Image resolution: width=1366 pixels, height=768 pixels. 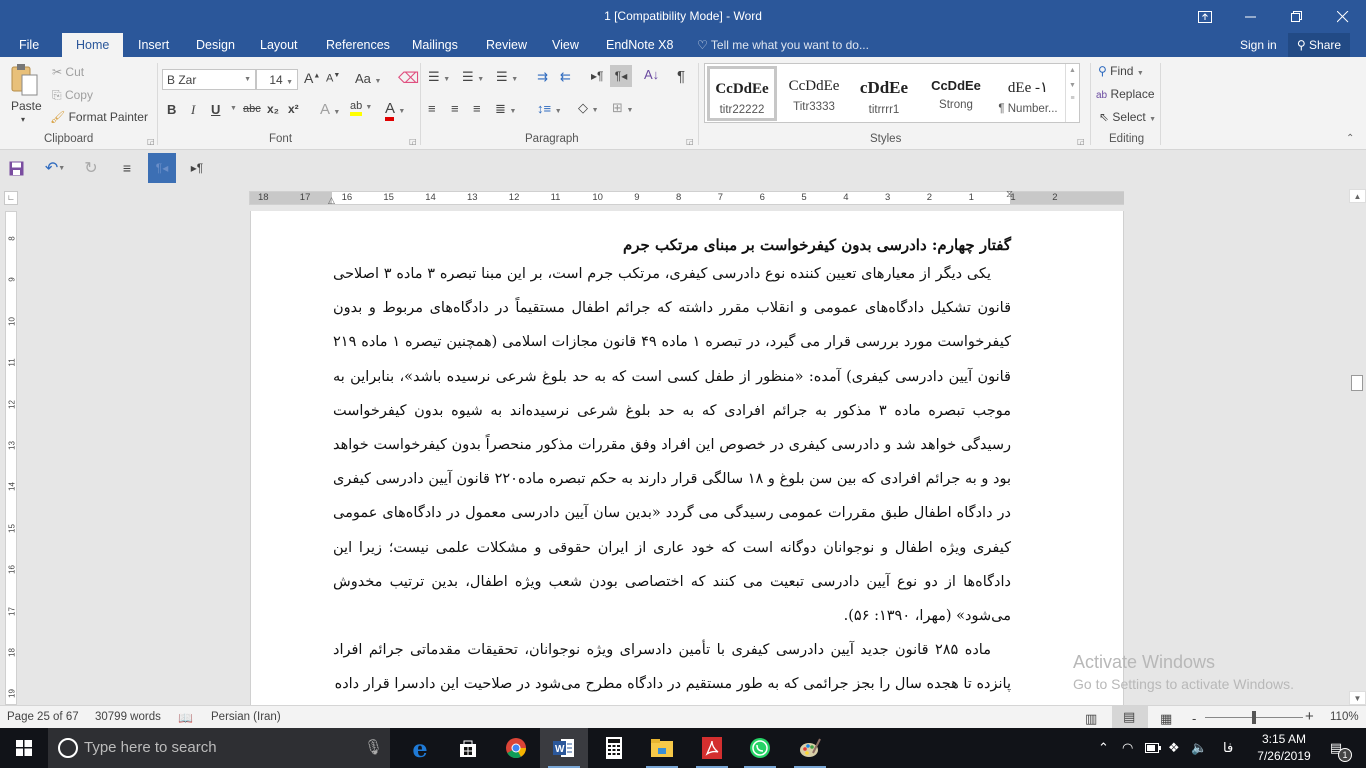 I want to click on multilevel-list-button: ☰ ▼, so click(x=507, y=77).